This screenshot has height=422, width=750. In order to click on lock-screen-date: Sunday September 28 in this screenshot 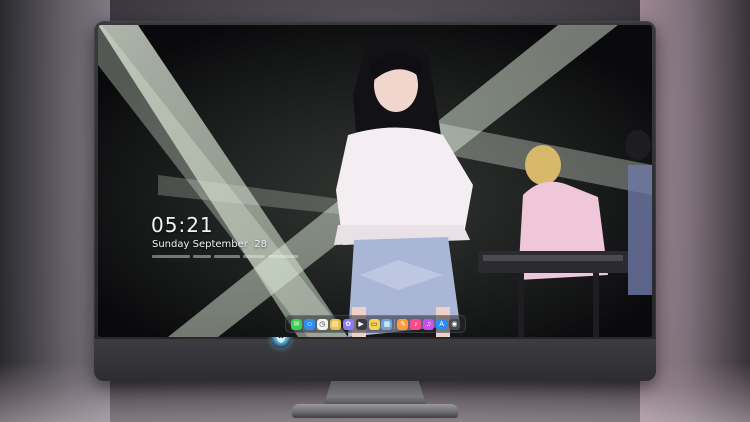, I will do `click(209, 244)`.